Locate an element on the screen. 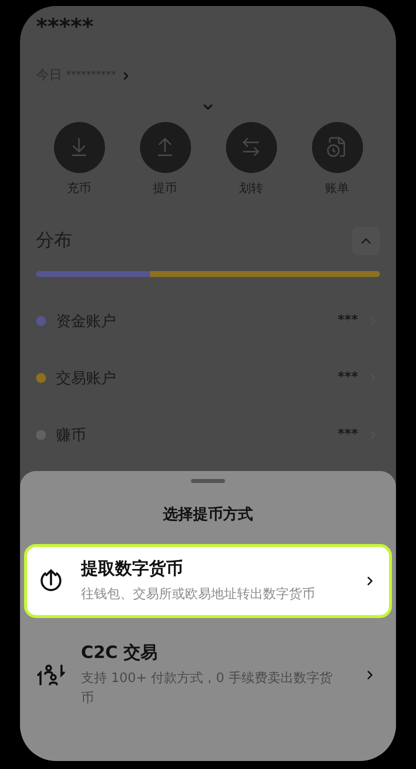  option-description: 往钱包、交易所或欧易地址转出数字货币 is located at coordinates (198, 595).